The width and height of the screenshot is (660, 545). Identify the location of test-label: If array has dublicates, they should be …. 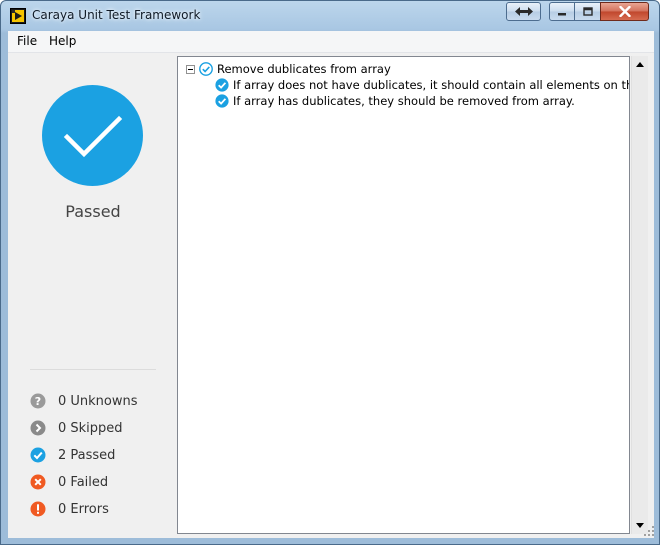
(404, 101).